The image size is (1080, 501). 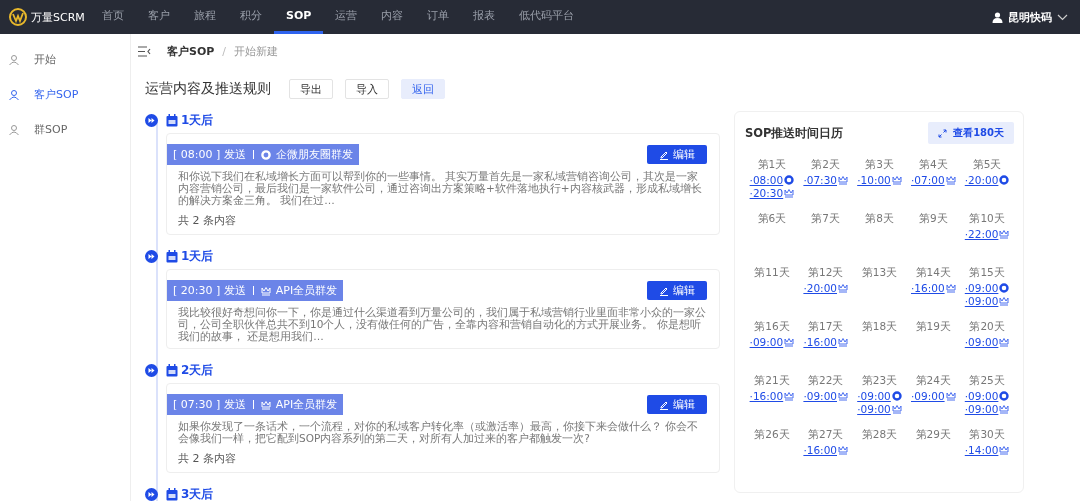 I want to click on sidebar-item: 群SOP, so click(x=65, y=129).